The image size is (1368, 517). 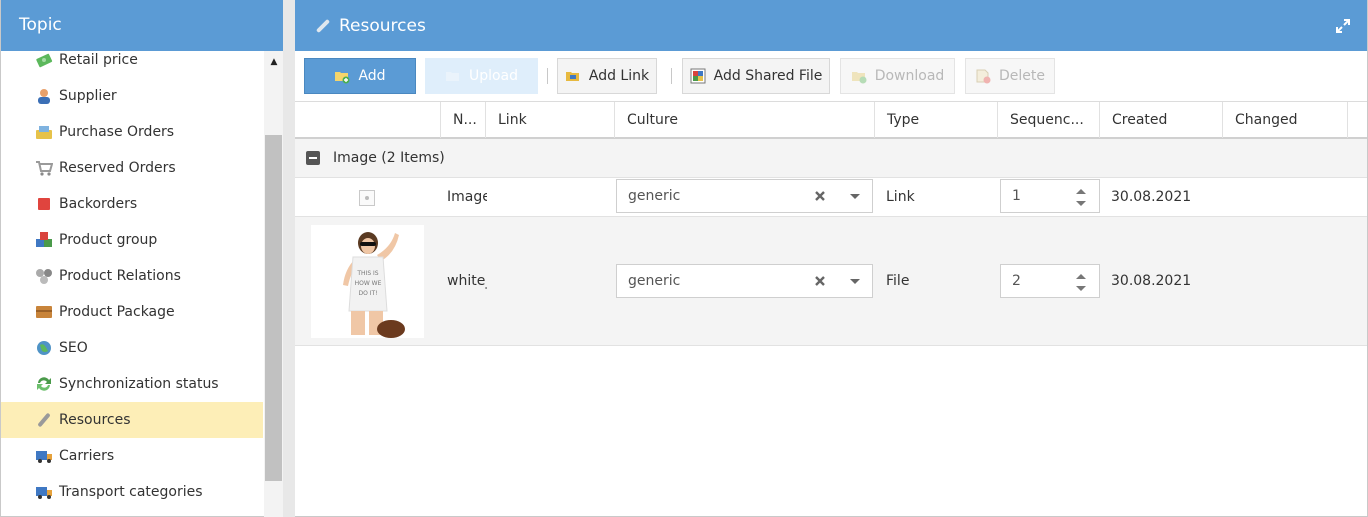 I want to click on download-button: Download, so click(x=897, y=76).